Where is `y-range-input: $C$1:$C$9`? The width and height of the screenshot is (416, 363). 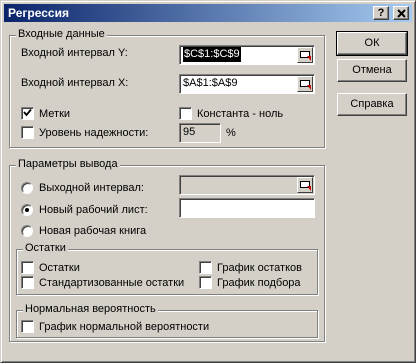 y-range-input: $C$1:$C$9 is located at coordinates (247, 55).